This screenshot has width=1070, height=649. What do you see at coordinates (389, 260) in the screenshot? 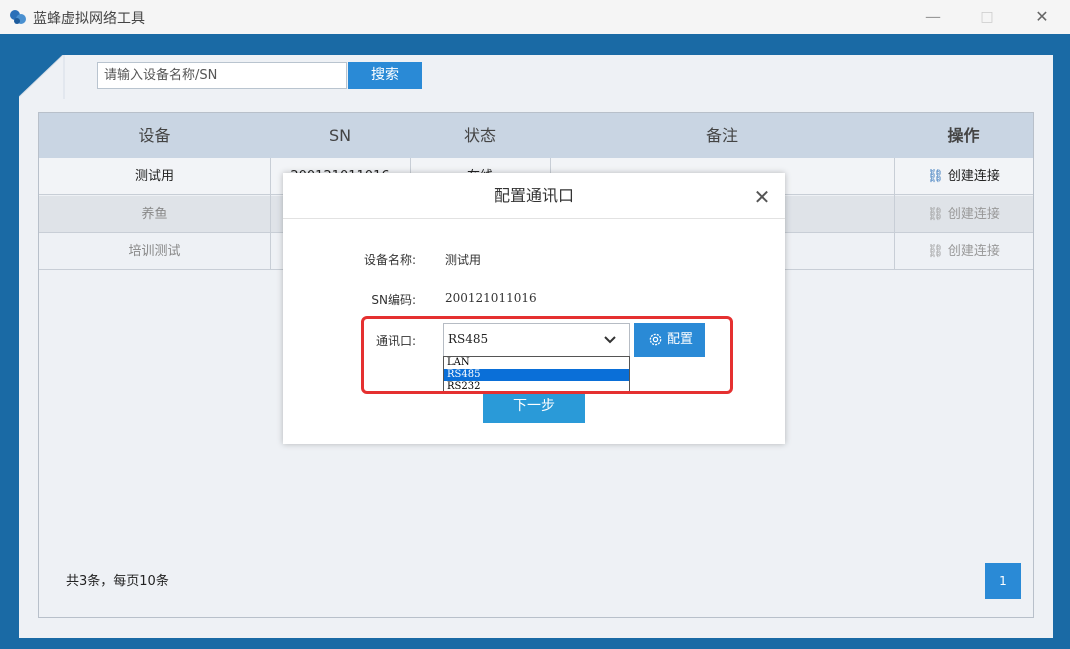
I see `device-name-label: 设备名称:` at bounding box center [389, 260].